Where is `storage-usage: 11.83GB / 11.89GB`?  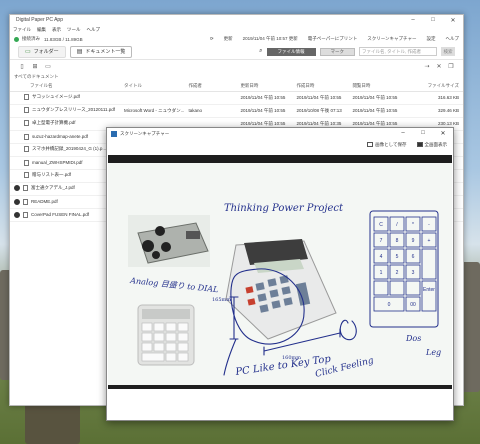
storage-usage: 11.83GB / 11.89GB is located at coordinates (63, 39).